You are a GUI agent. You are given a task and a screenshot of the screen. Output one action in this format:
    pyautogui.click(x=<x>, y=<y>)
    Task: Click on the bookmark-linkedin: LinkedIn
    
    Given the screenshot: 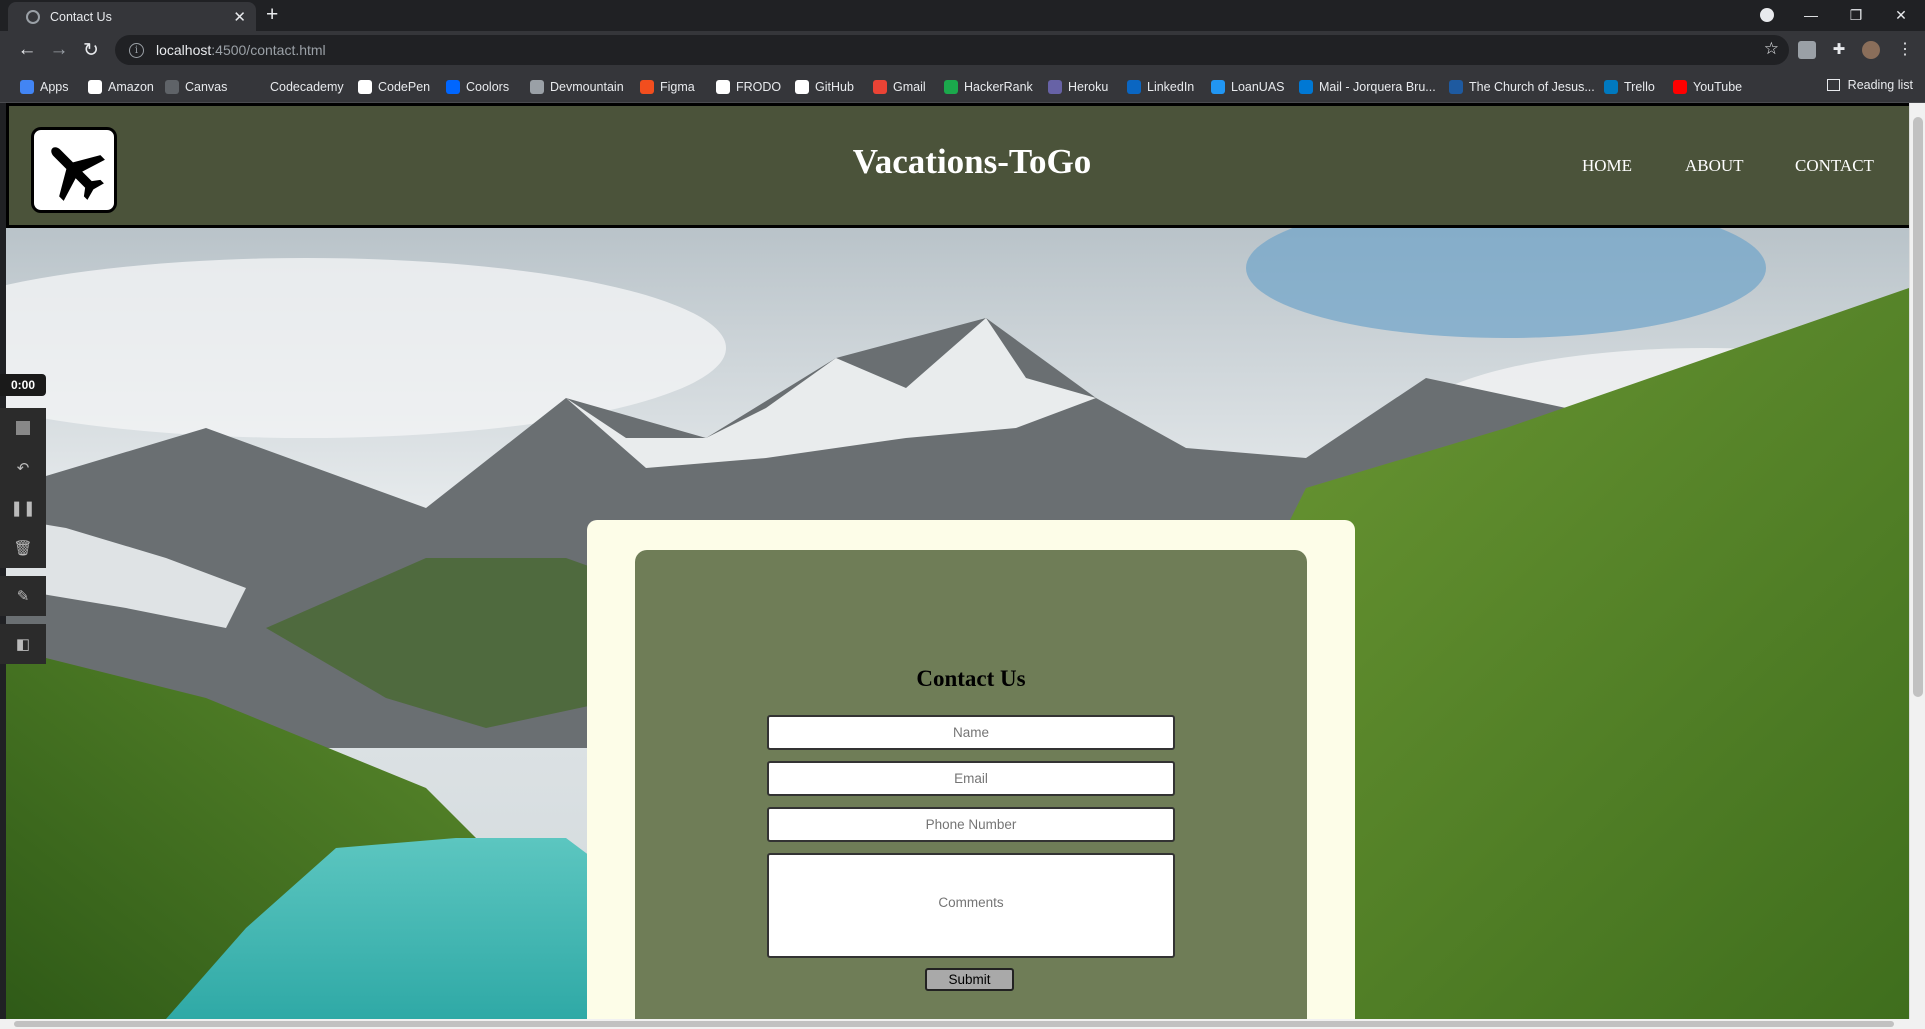 What is the action you would take?
    pyautogui.click(x=1160, y=86)
    